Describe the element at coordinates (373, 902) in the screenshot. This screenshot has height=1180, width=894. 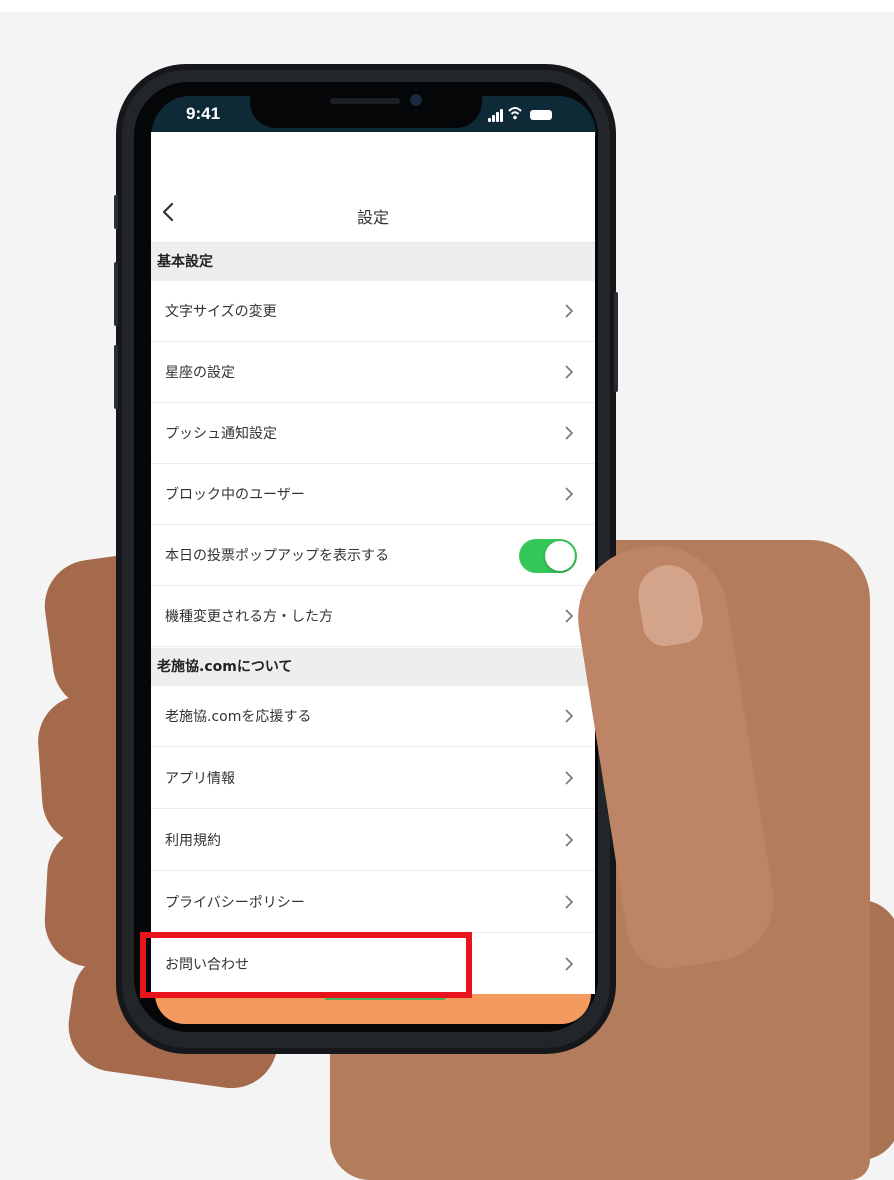
I see `settings-row-privacy: プライバシーポリシー` at that location.